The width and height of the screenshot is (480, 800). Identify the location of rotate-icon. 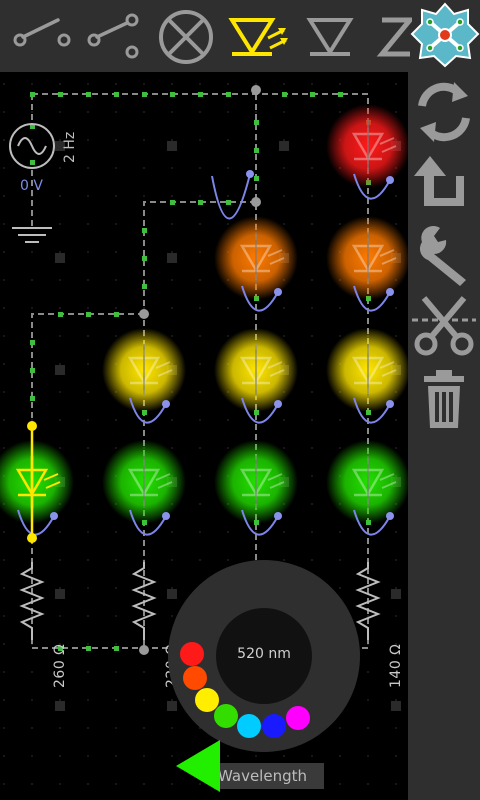
(444, 112).